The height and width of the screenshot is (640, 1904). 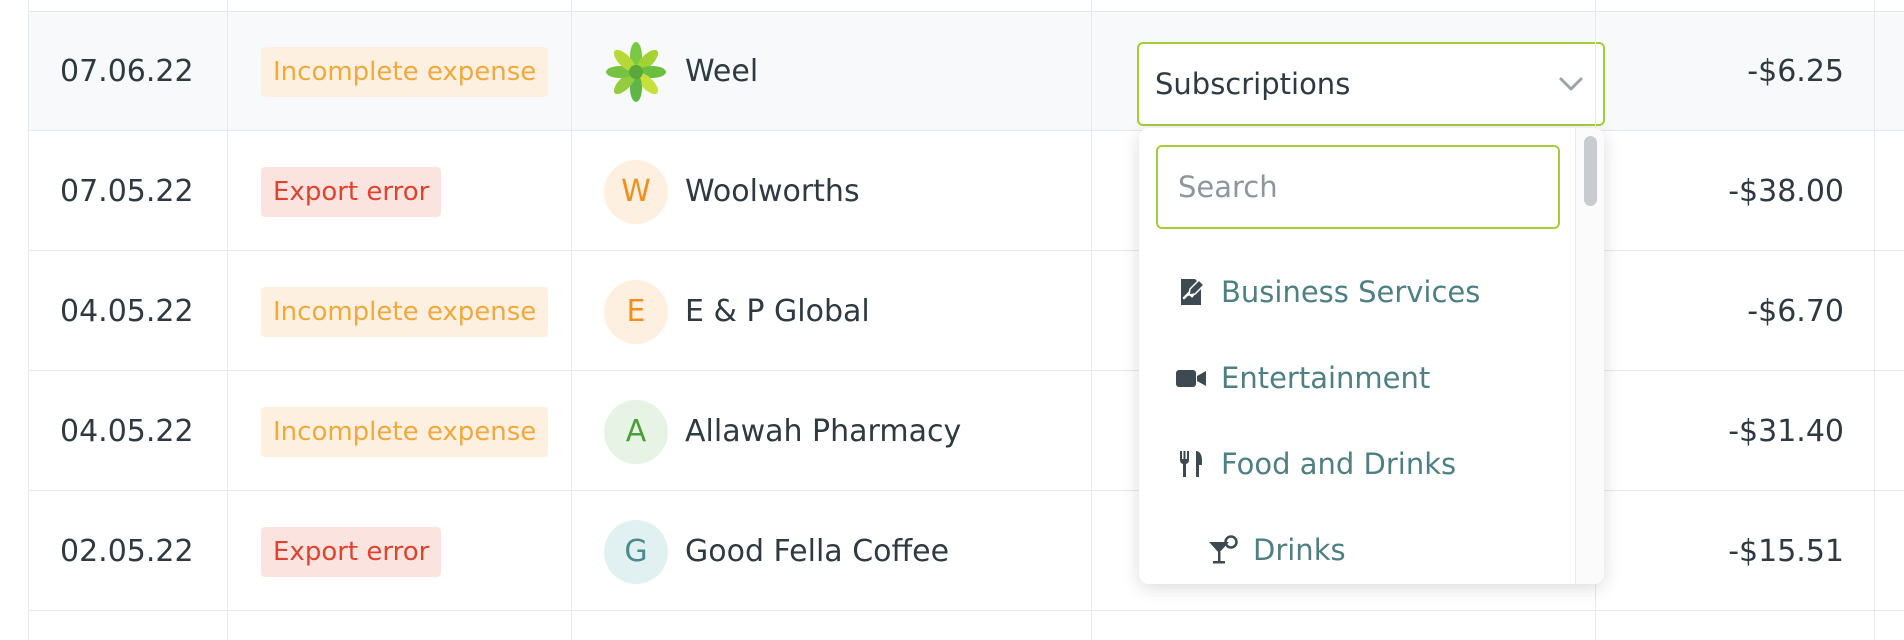 What do you see at coordinates (636, 312) in the screenshot?
I see `merchant-avatar: E` at bounding box center [636, 312].